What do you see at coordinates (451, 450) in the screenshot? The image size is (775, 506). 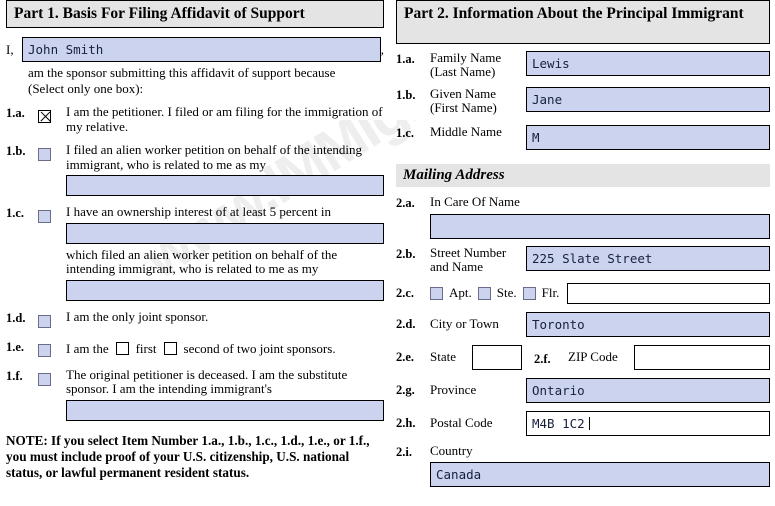 I see `field-label-country: Country` at bounding box center [451, 450].